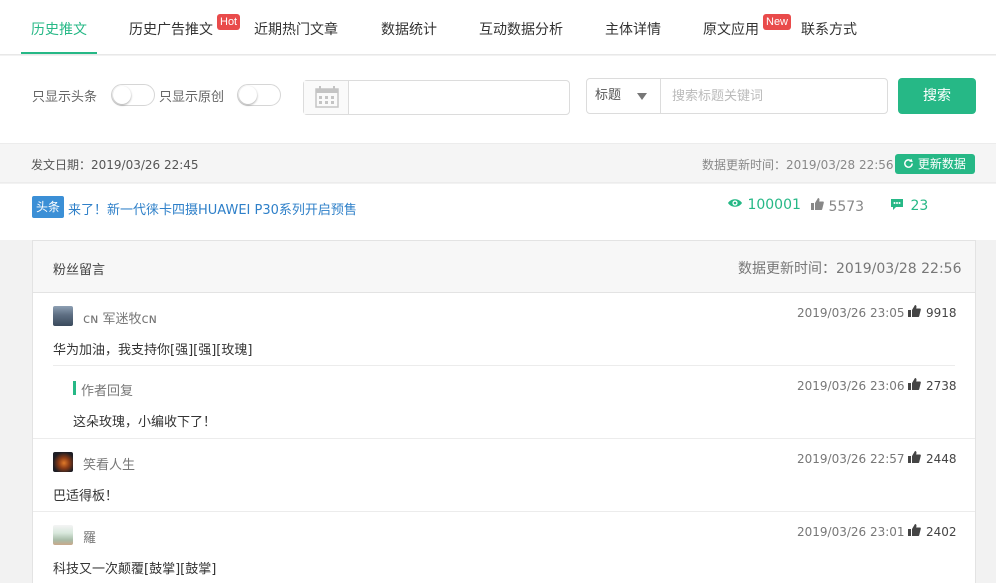  Describe the element at coordinates (504, 267) in the screenshot. I see `comments-panel-header: 粉丝留言 数据更新时间：2019/03/28 22:56` at that location.